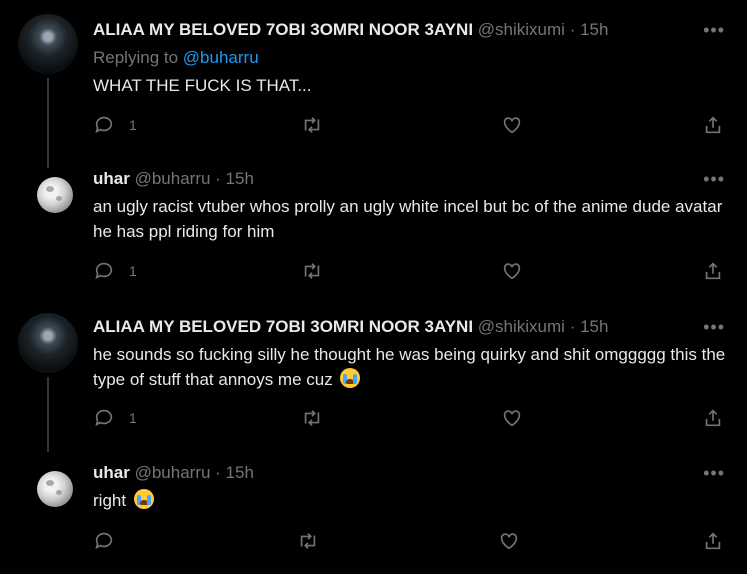 The image size is (747, 574). What do you see at coordinates (110, 500) in the screenshot?
I see `tweet-text-content: right` at bounding box center [110, 500].